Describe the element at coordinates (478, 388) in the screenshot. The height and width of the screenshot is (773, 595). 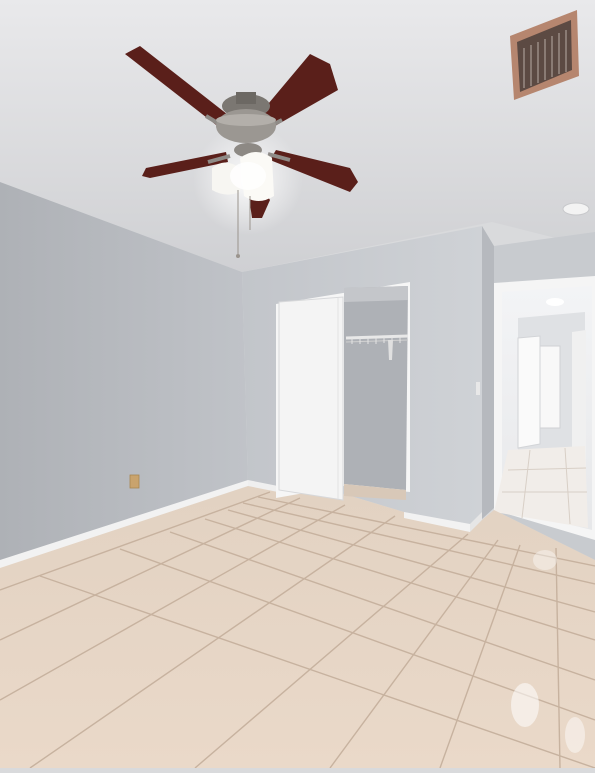
I see `light-switch-icon` at that location.